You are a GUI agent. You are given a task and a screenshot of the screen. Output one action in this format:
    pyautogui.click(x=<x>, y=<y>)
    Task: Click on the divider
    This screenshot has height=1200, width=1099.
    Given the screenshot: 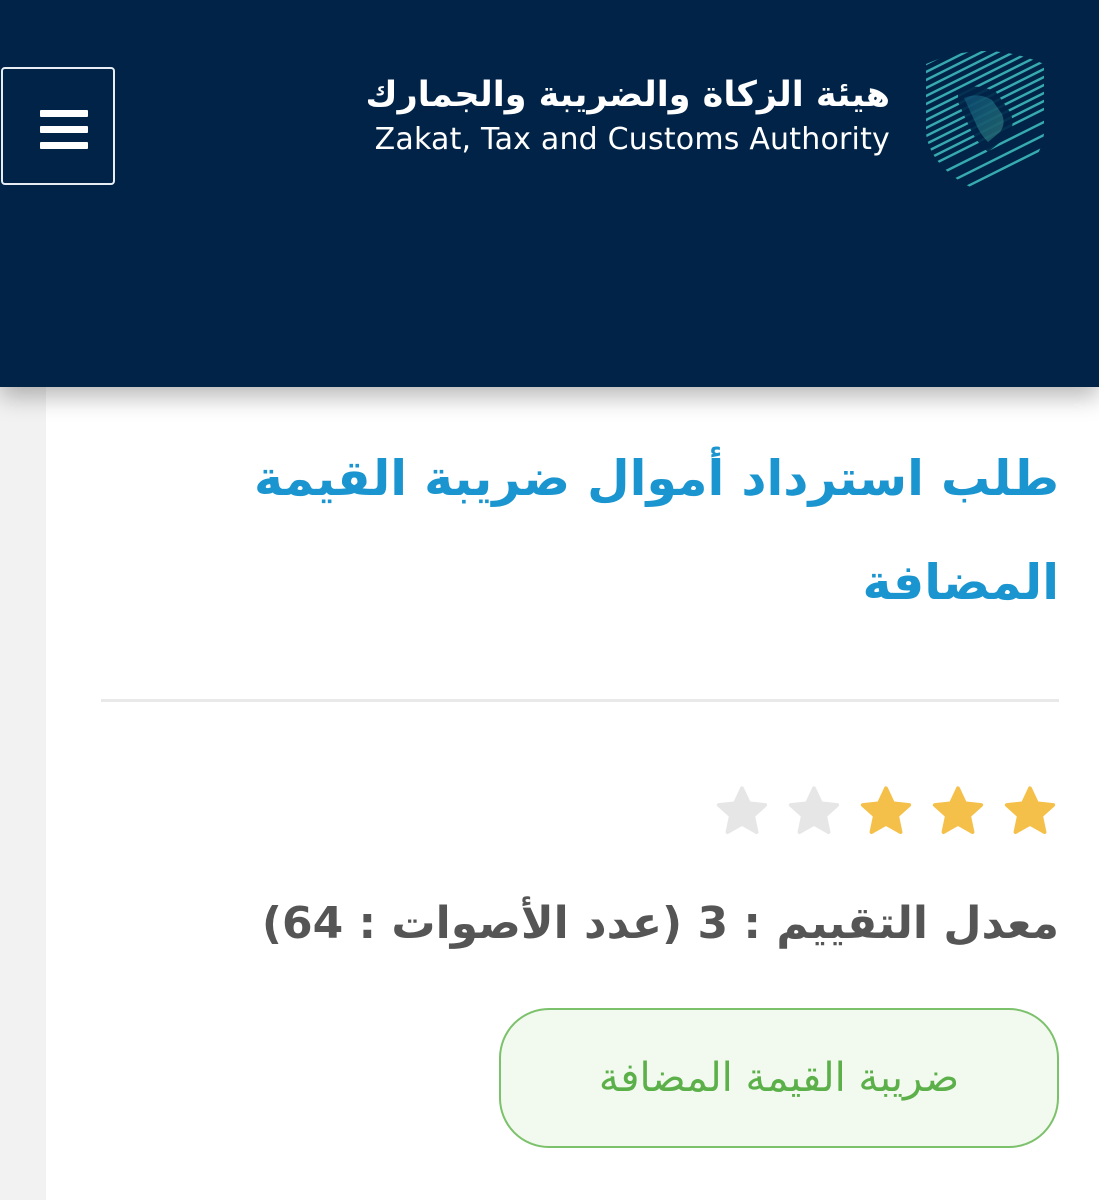 What is the action you would take?
    pyautogui.click(x=580, y=700)
    